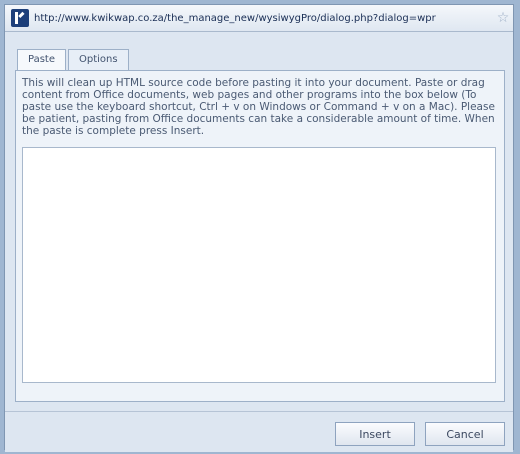 The width and height of the screenshot is (520, 454). What do you see at coordinates (98, 60) in the screenshot?
I see `tab-options: Options` at bounding box center [98, 60].